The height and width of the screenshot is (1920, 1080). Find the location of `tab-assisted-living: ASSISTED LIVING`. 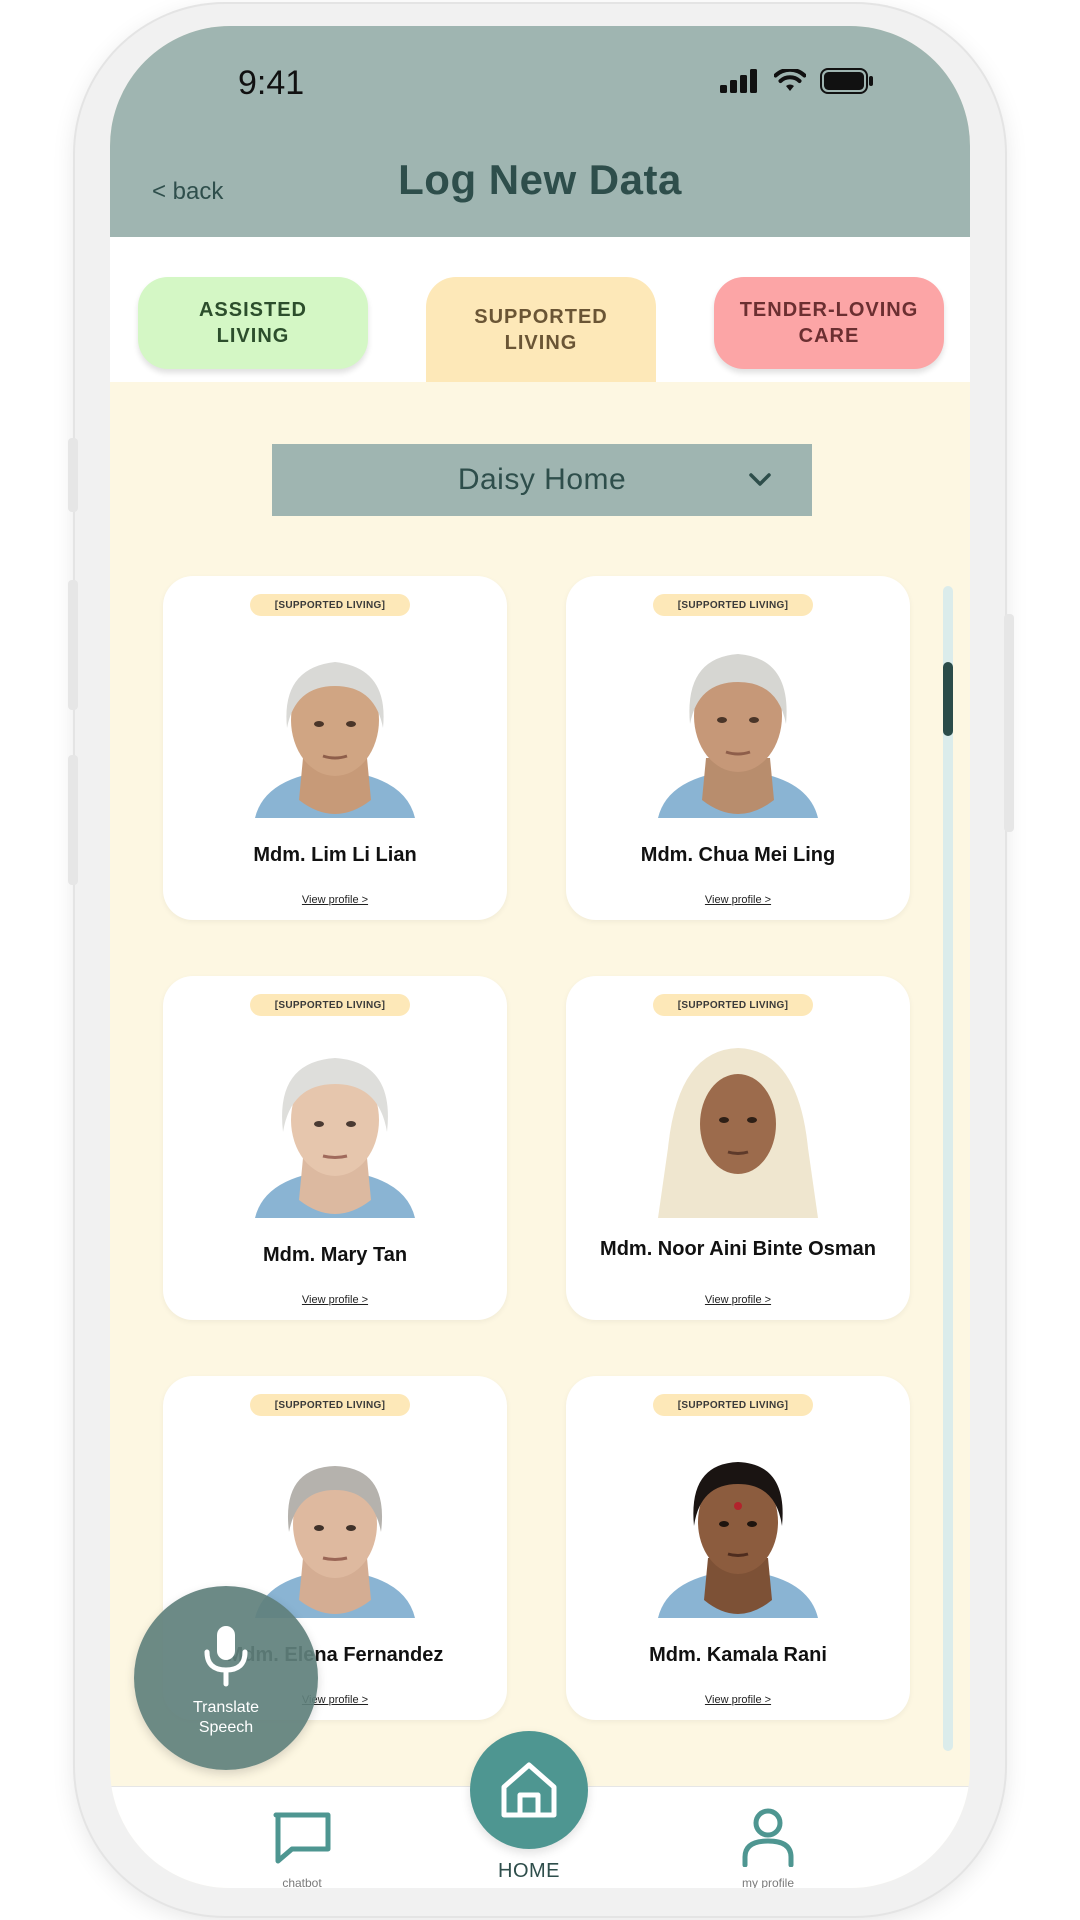

tab-assisted-living: ASSISTED LIVING is located at coordinates (253, 323).